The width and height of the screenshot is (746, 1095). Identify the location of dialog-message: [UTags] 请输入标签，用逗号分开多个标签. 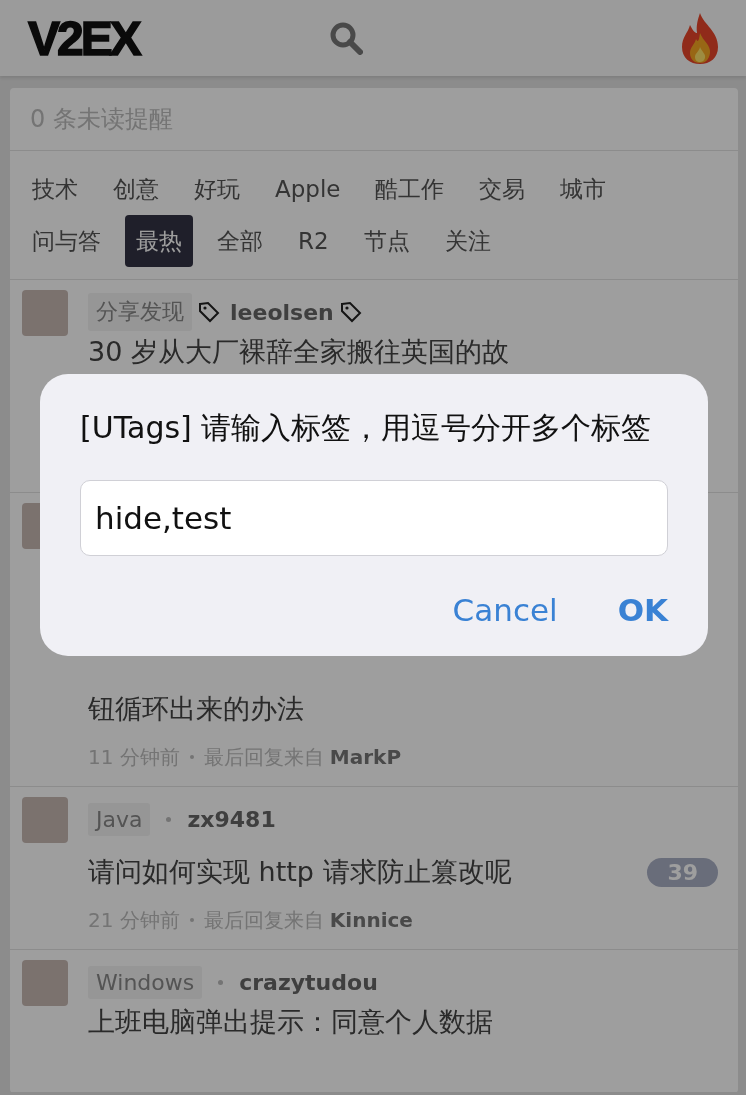
(366, 428).